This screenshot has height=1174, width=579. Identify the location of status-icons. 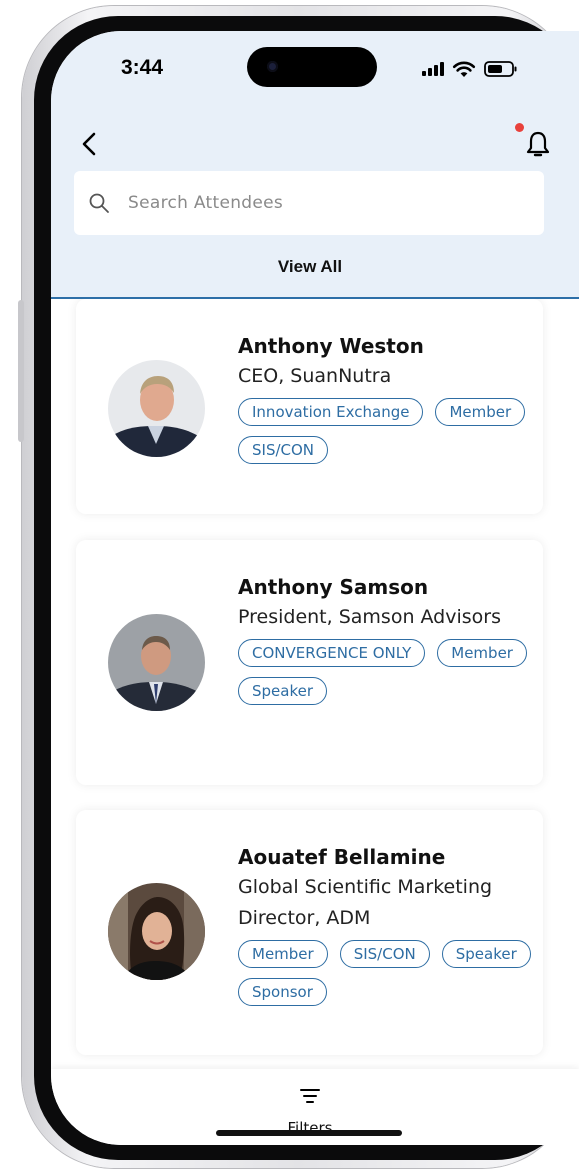
(470, 69).